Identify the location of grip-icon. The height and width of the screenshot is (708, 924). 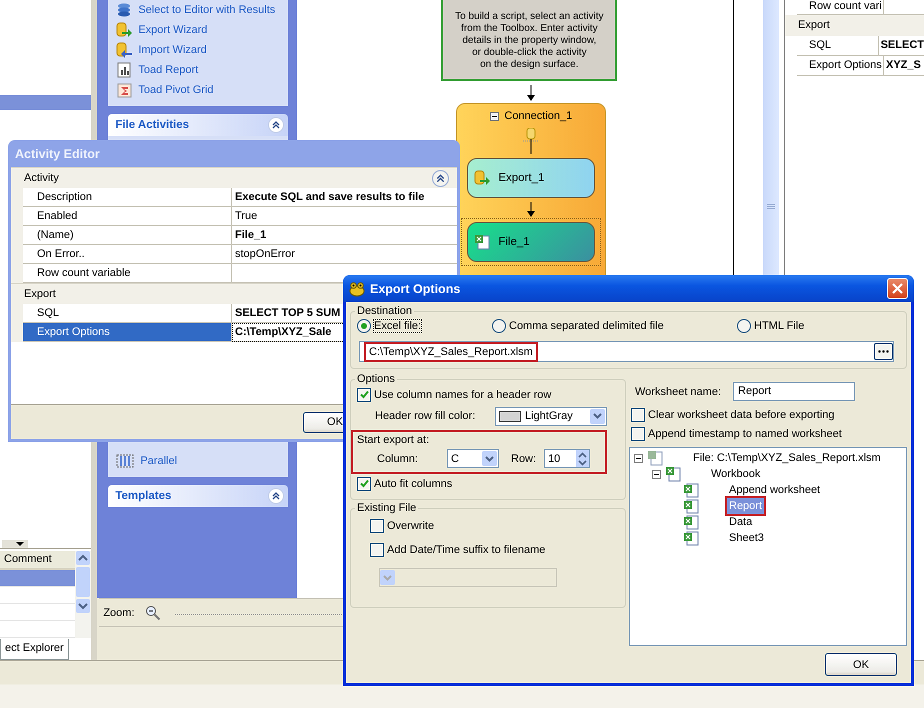
(771, 207).